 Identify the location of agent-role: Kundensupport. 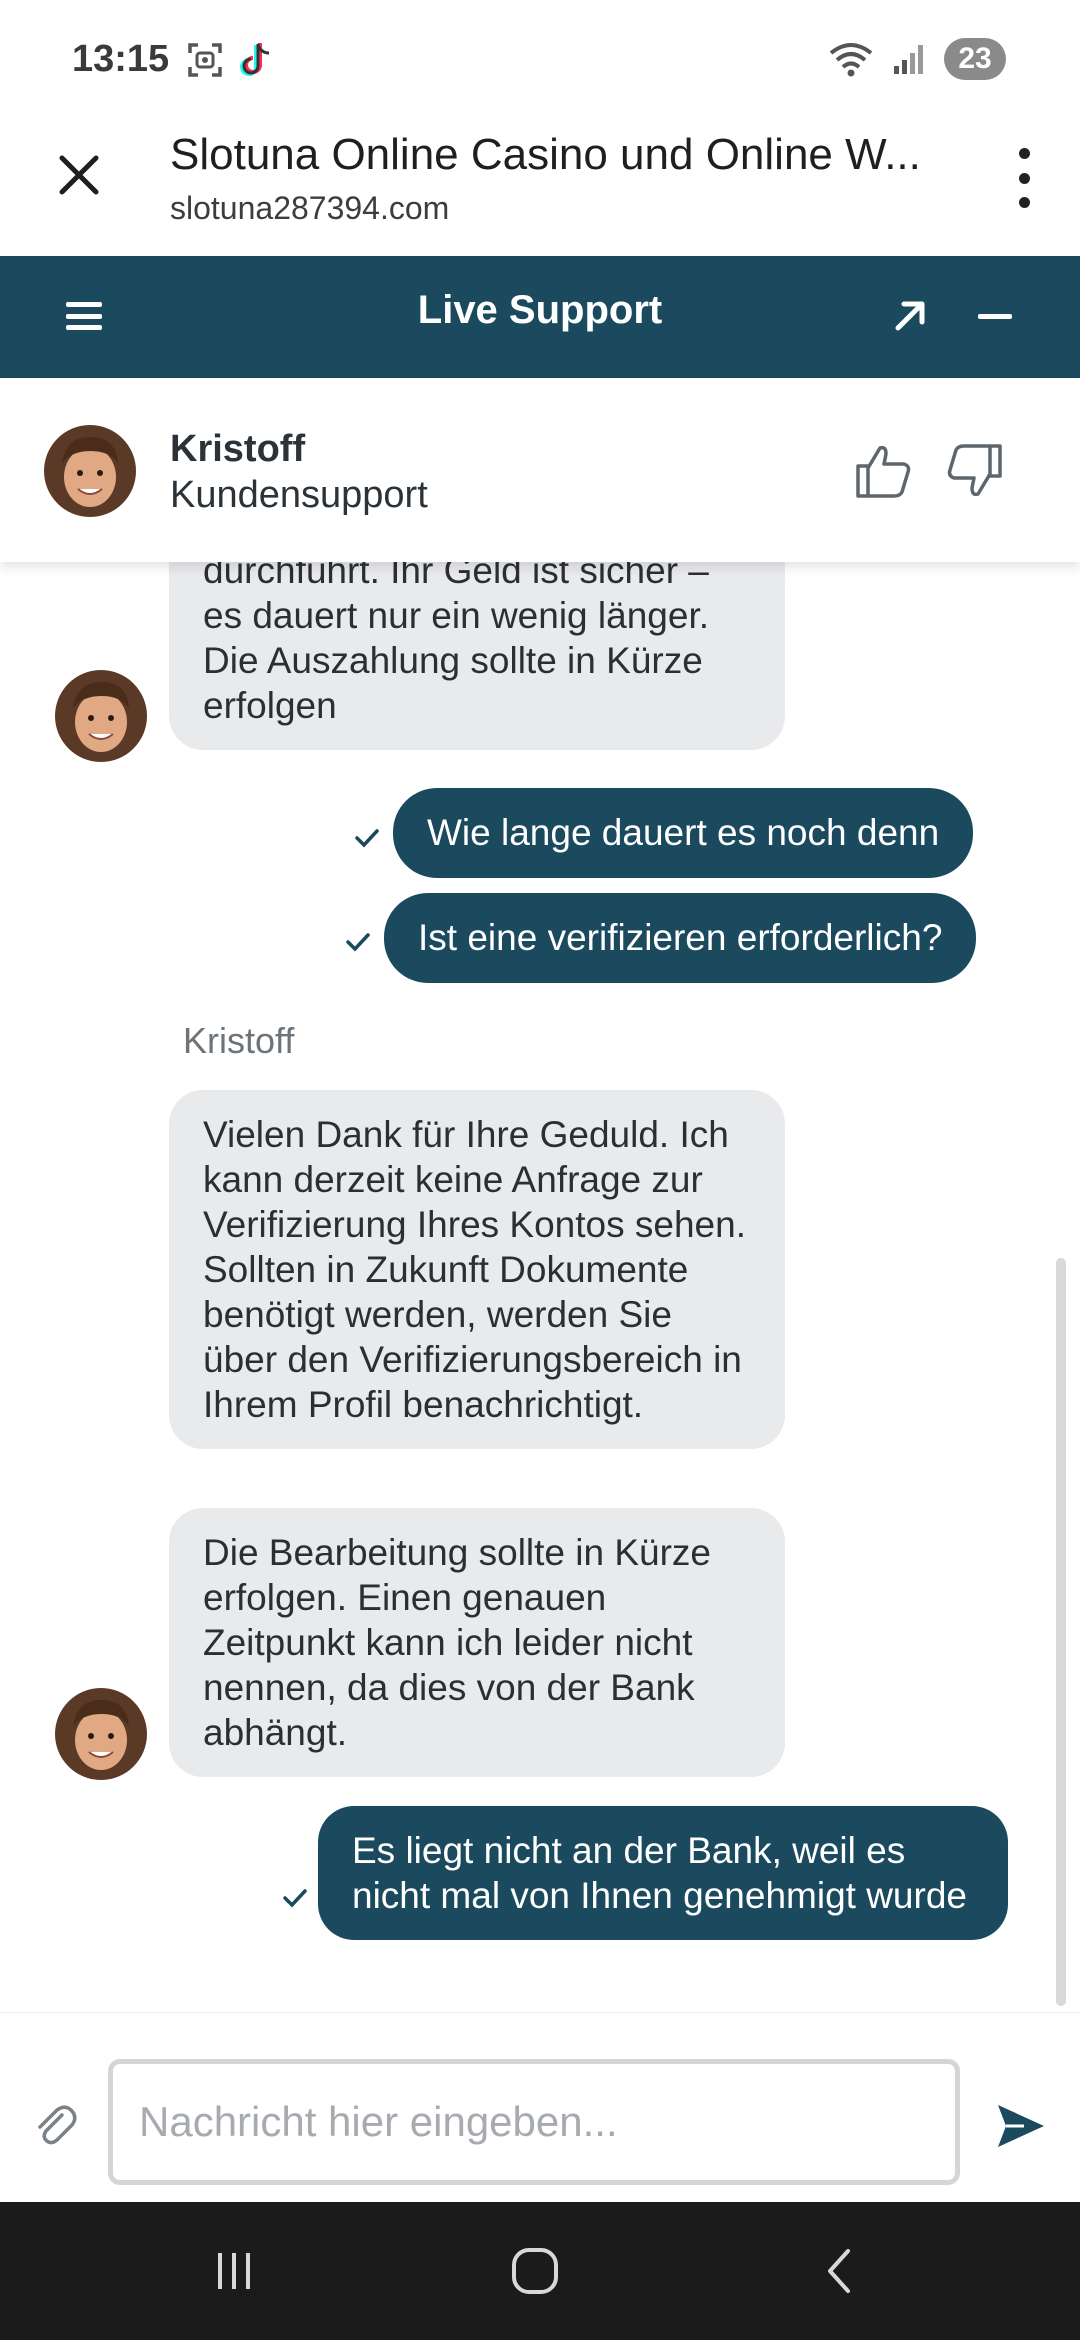
(299, 495).